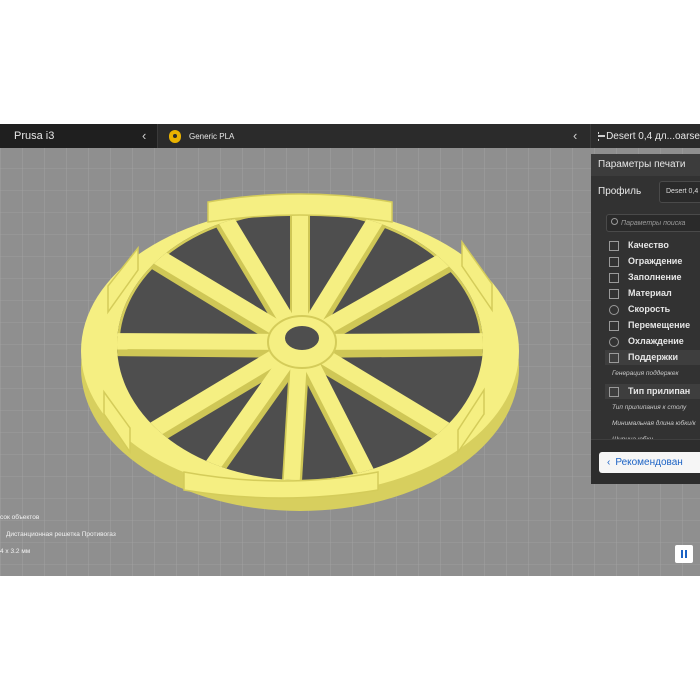 The height and width of the screenshot is (700, 700). What do you see at coordinates (655, 261) in the screenshot?
I see `category-label: Ограждение` at bounding box center [655, 261].